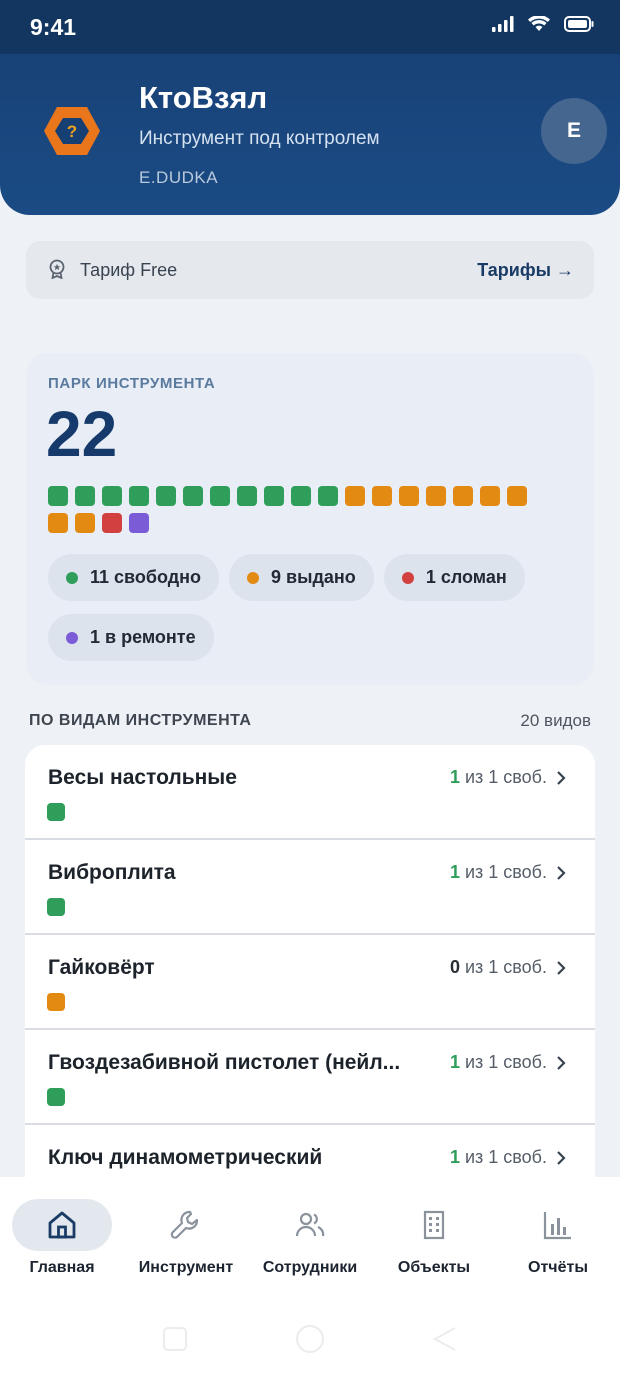 The width and height of the screenshot is (620, 1378). I want to click on fleet-total: 22, so click(82, 434).